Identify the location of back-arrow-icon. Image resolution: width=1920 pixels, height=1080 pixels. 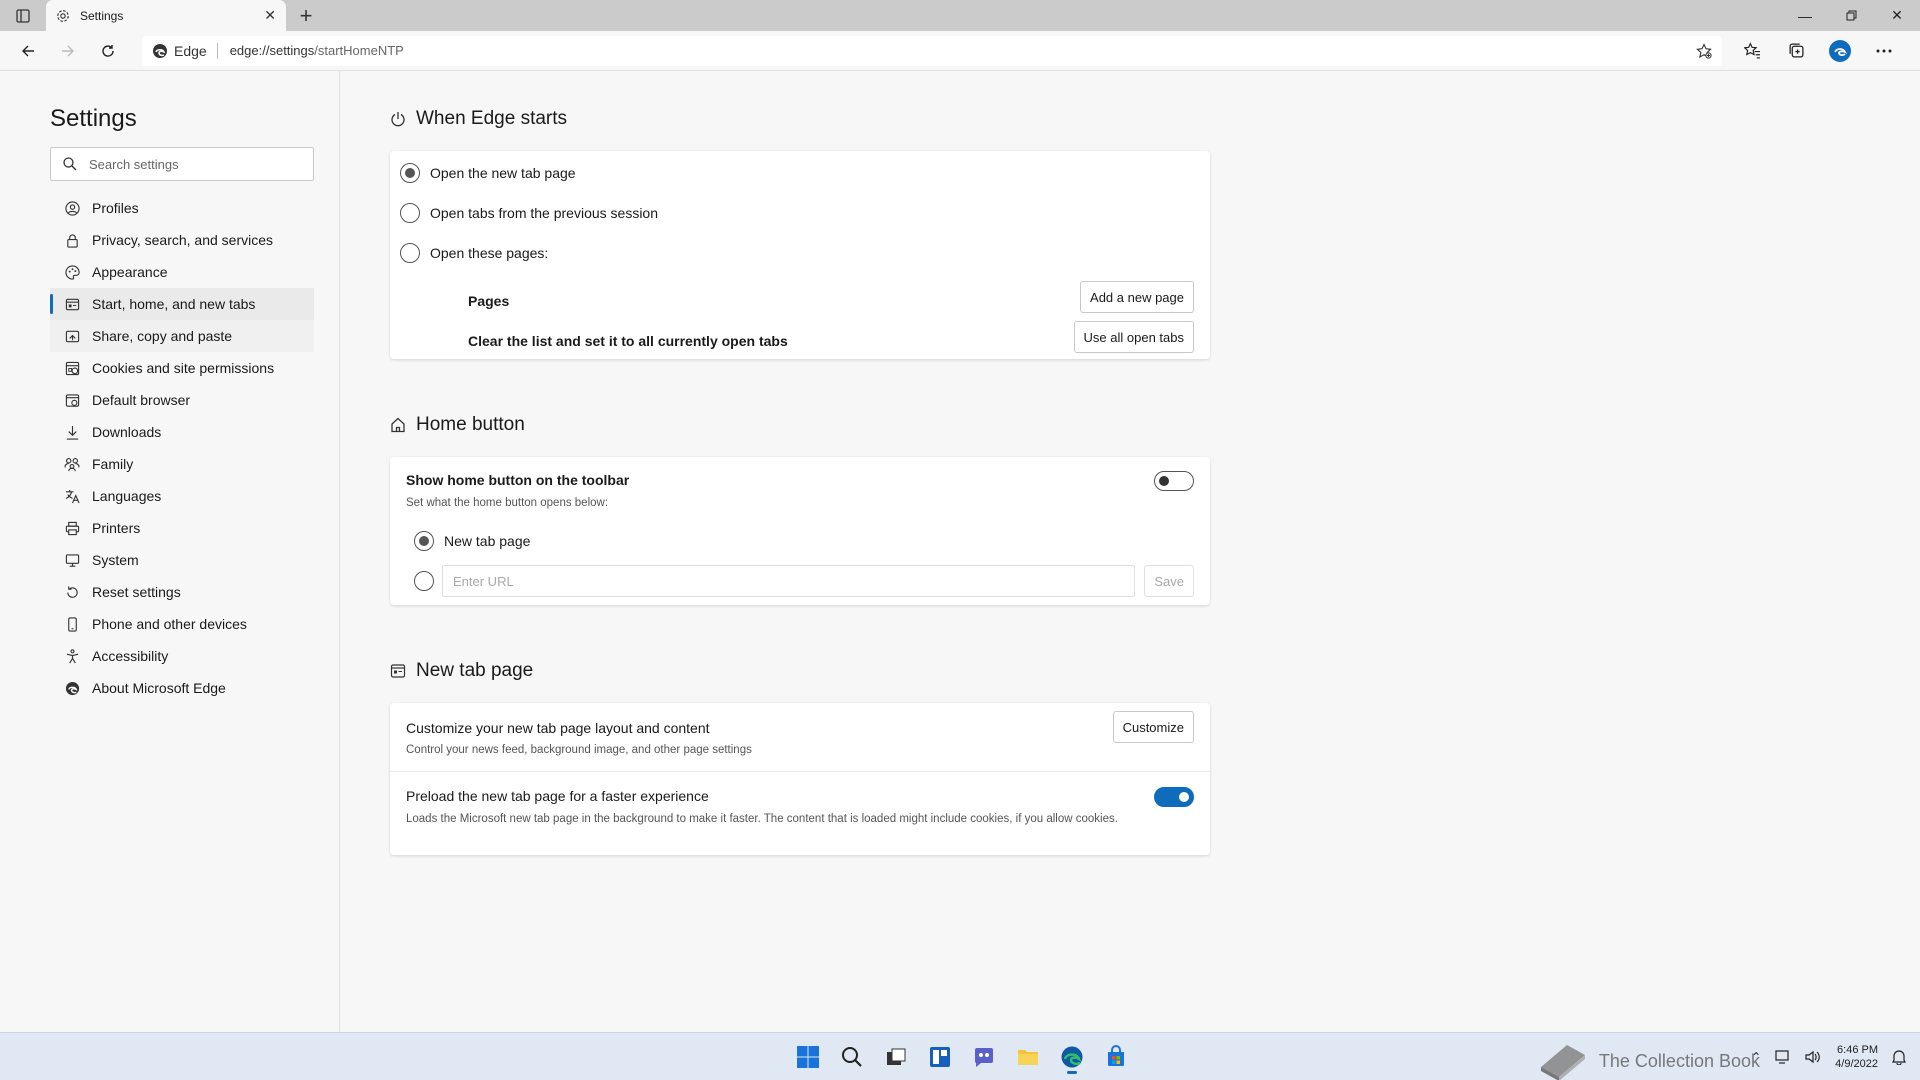
(28, 50).